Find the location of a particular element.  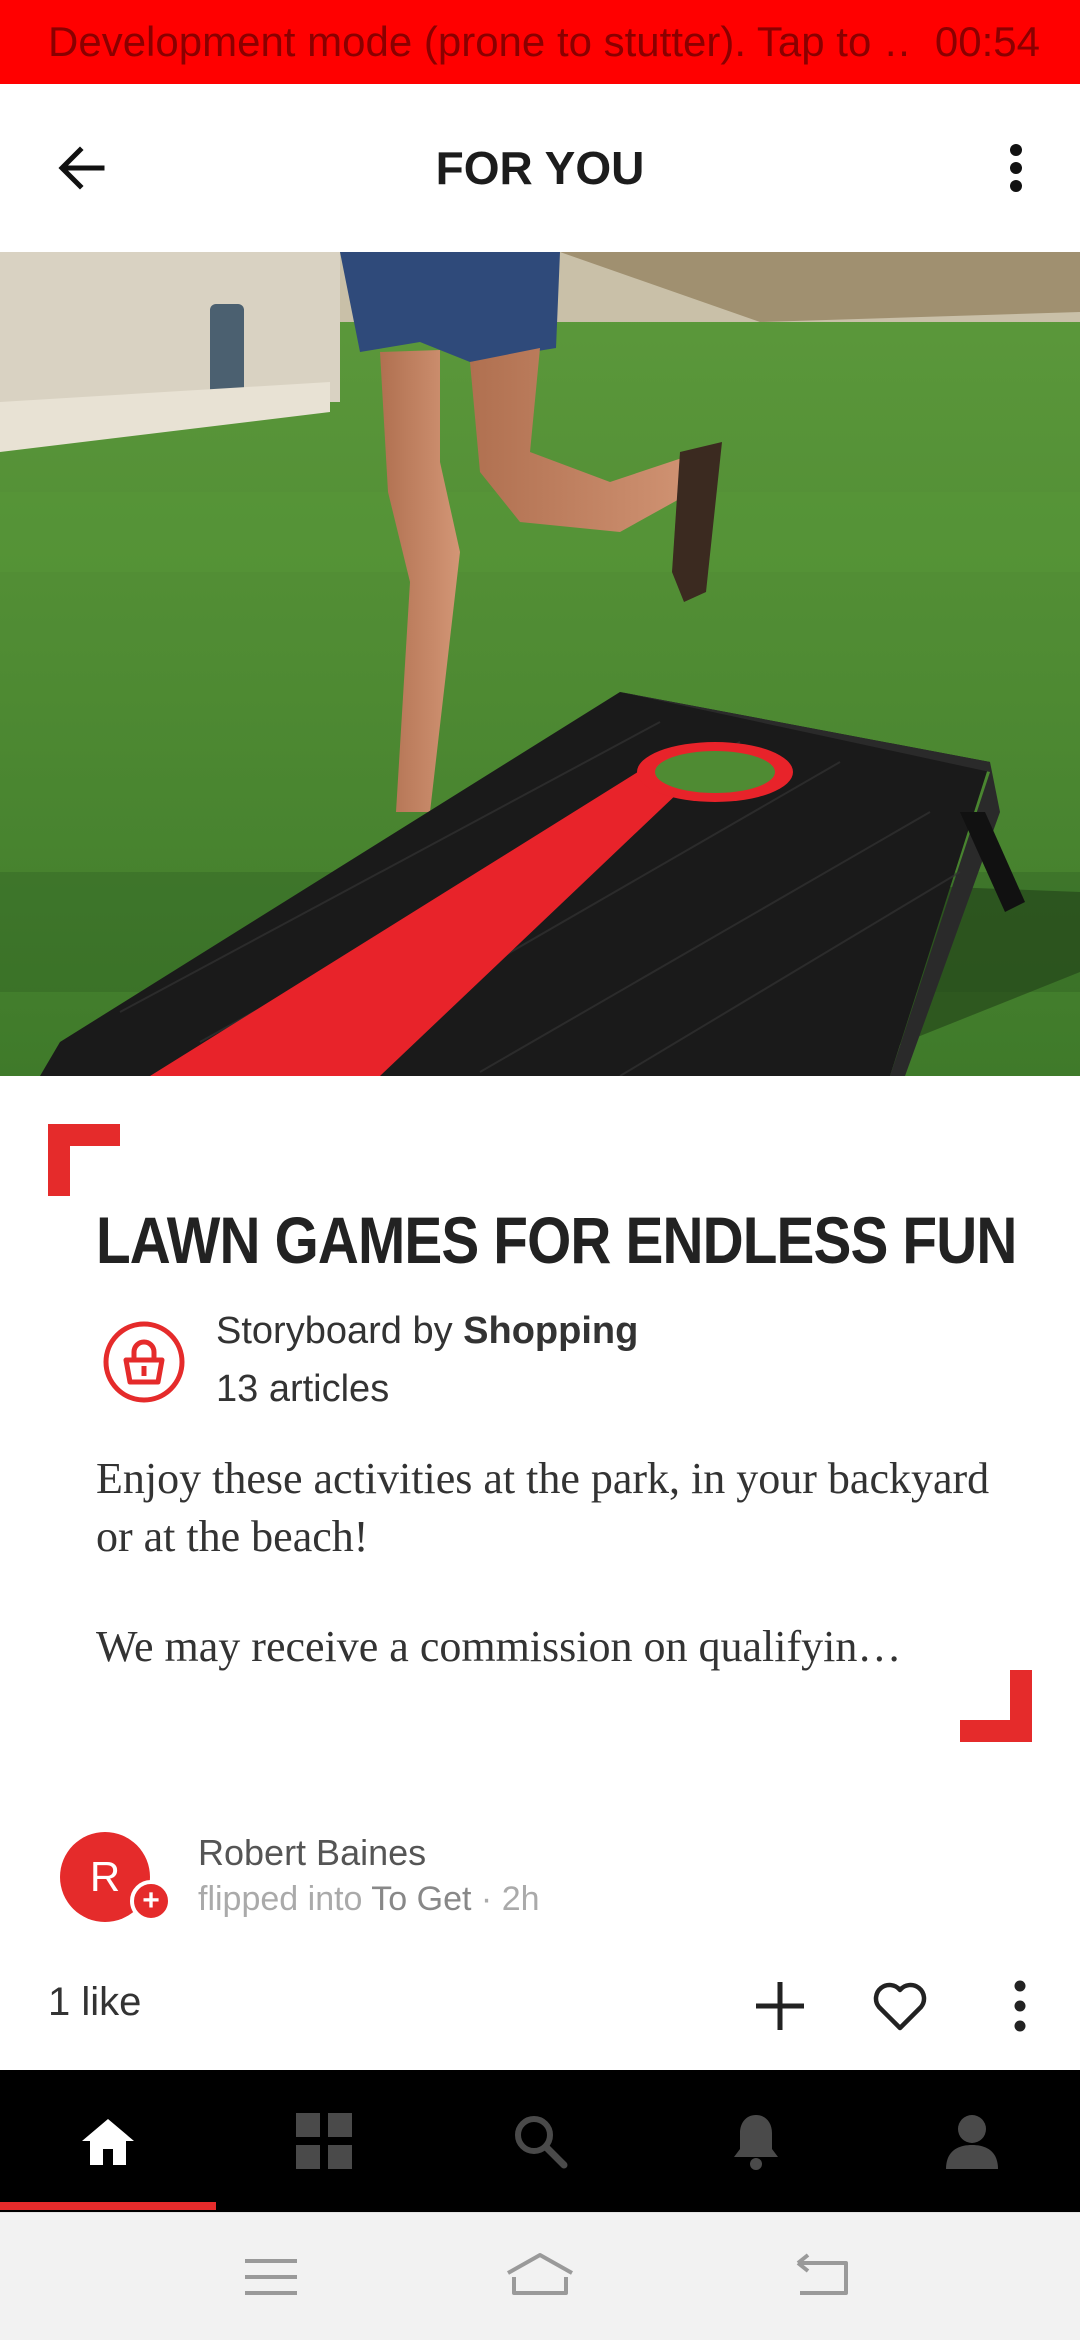

plus-icon is located at coordinates (780, 2006).